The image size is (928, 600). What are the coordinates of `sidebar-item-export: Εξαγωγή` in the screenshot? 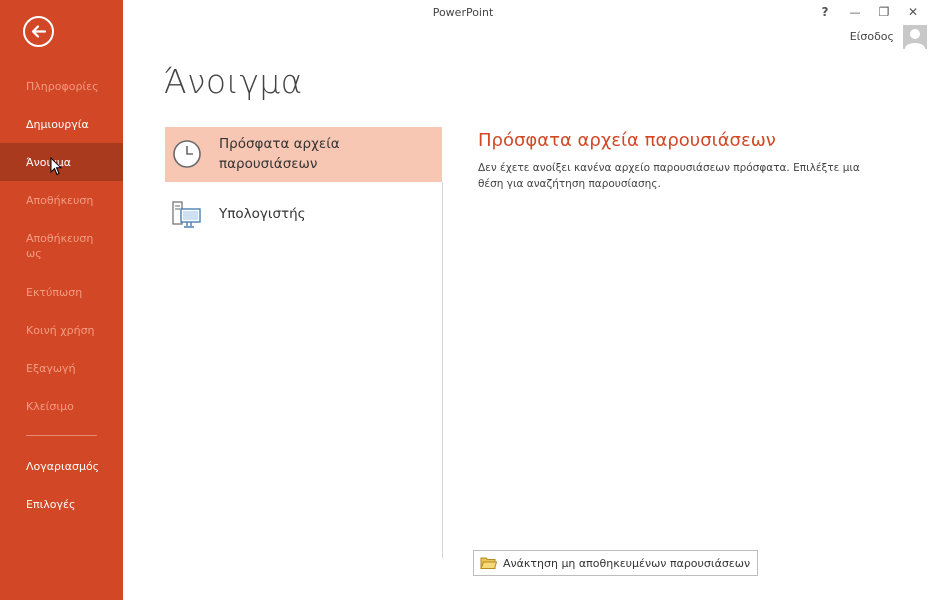 It's located at (61, 368).